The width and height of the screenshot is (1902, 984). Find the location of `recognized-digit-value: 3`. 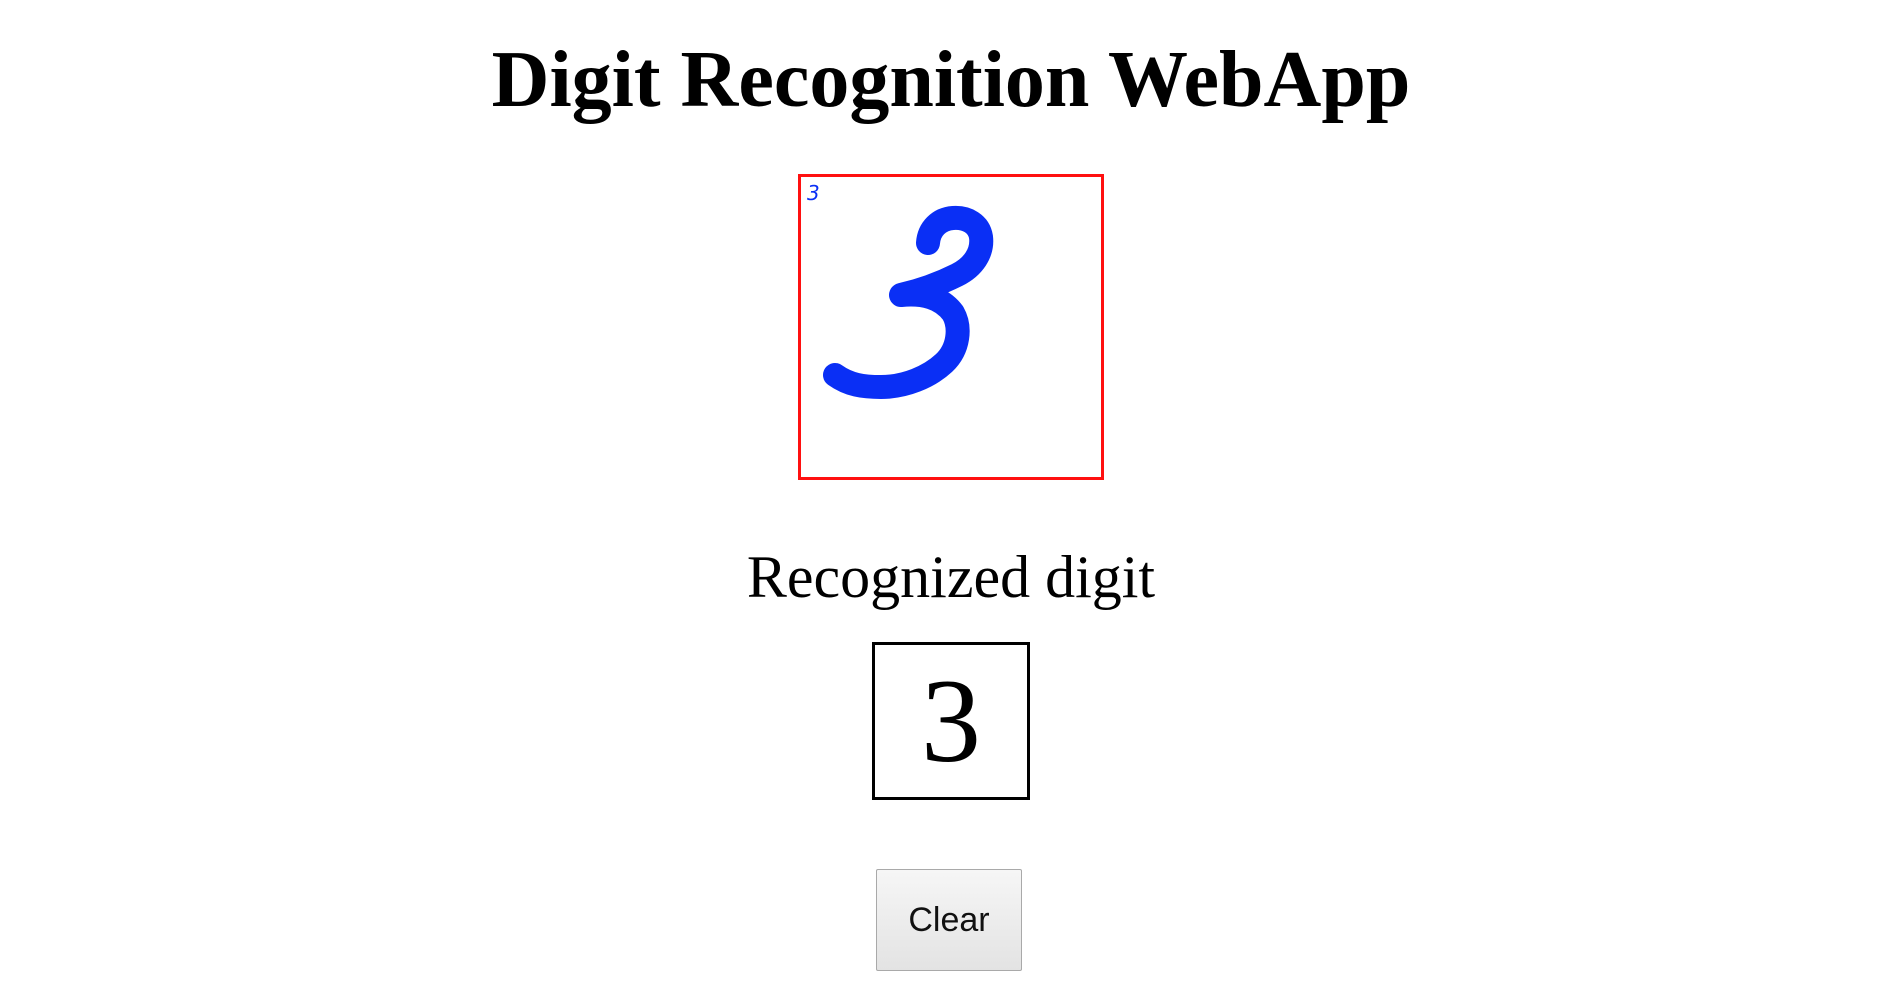

recognized-digit-value: 3 is located at coordinates (951, 721).